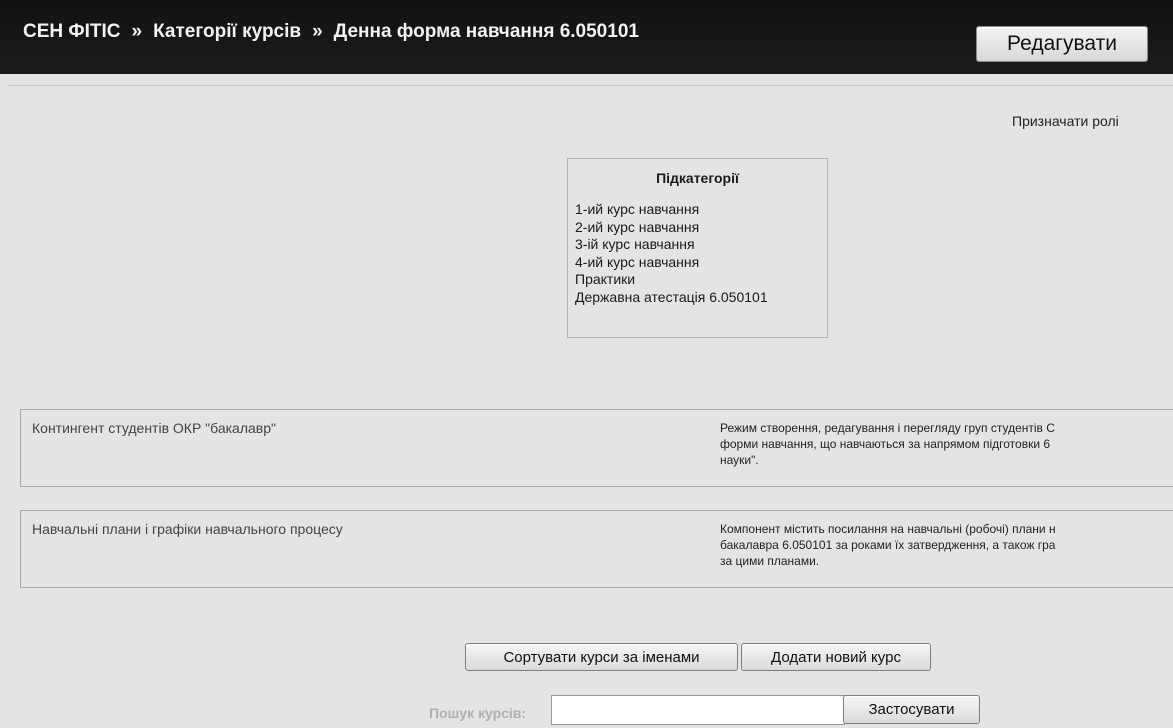 The width and height of the screenshot is (1173, 728). Describe the element at coordinates (836, 657) in the screenshot. I see `add-course-button: Додати новий курс` at that location.